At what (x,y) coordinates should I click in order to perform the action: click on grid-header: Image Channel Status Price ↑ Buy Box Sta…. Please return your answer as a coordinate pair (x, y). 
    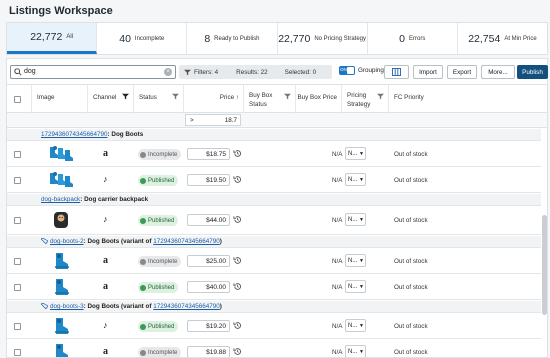
    Looking at the image, I should click on (277, 99).